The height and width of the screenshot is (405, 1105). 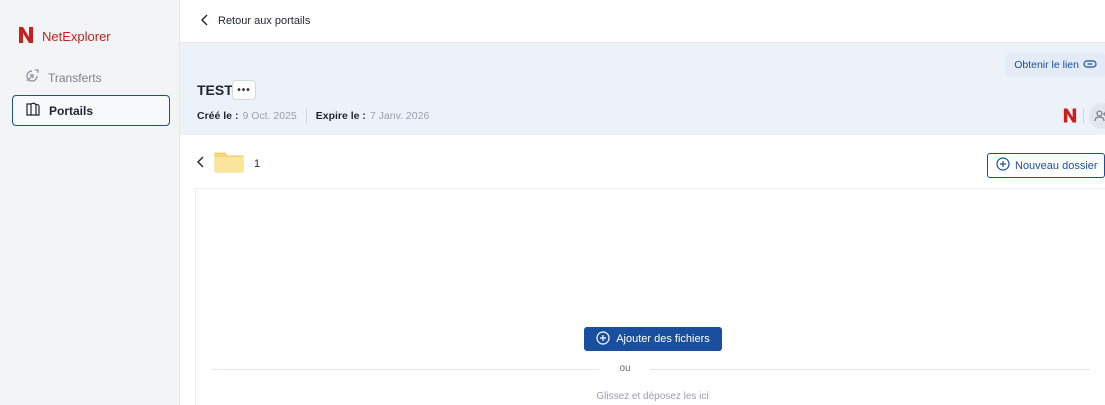 What do you see at coordinates (76, 36) in the screenshot?
I see `brand-name: NetExplorer` at bounding box center [76, 36].